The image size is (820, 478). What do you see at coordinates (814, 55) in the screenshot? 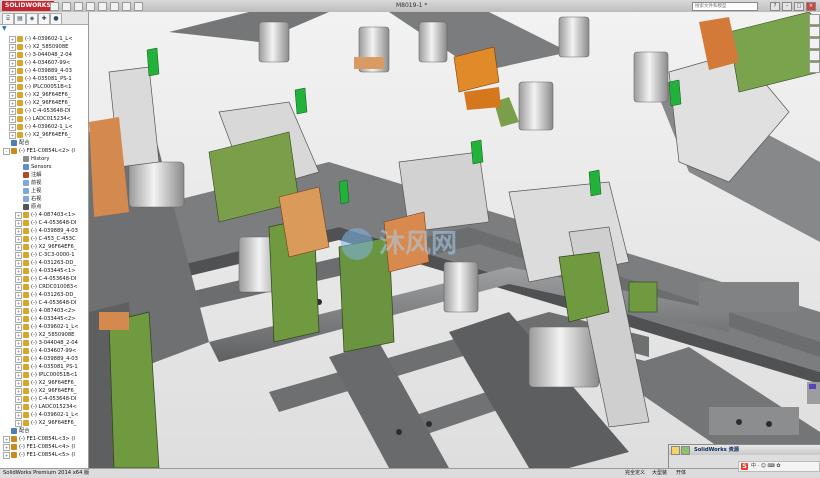
I see `view-palette-icon` at bounding box center [814, 55].